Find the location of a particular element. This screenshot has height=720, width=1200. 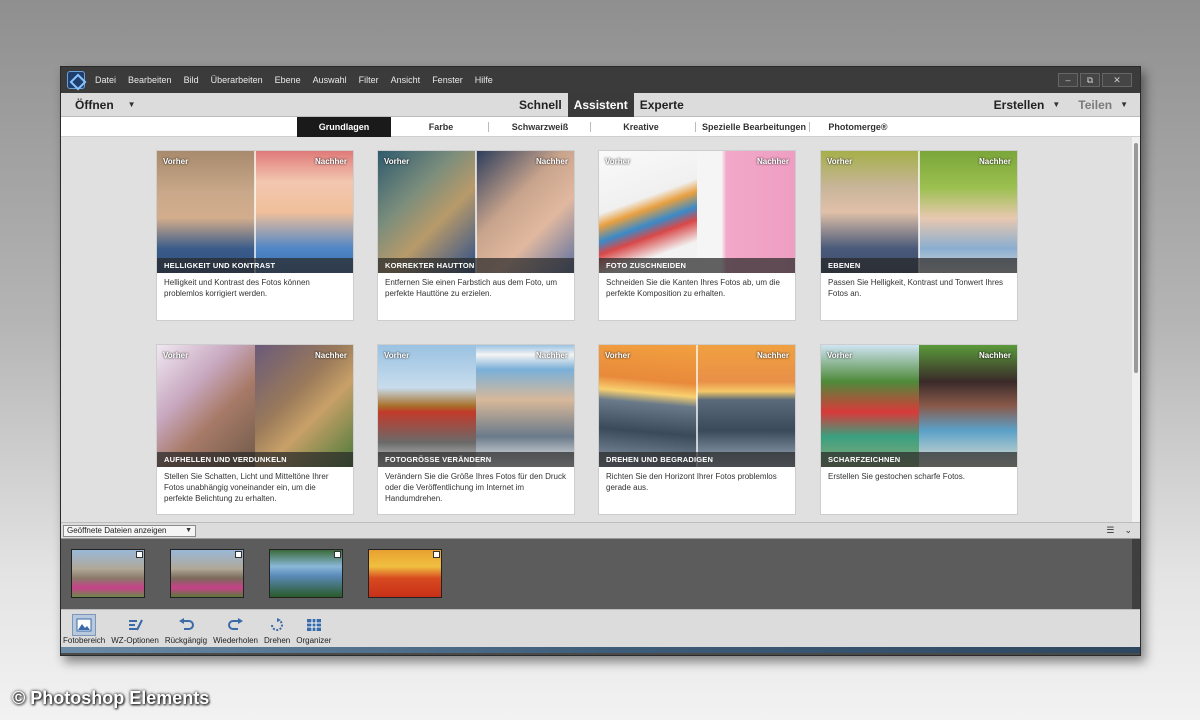

menu-bild: Bild is located at coordinates (191, 80).